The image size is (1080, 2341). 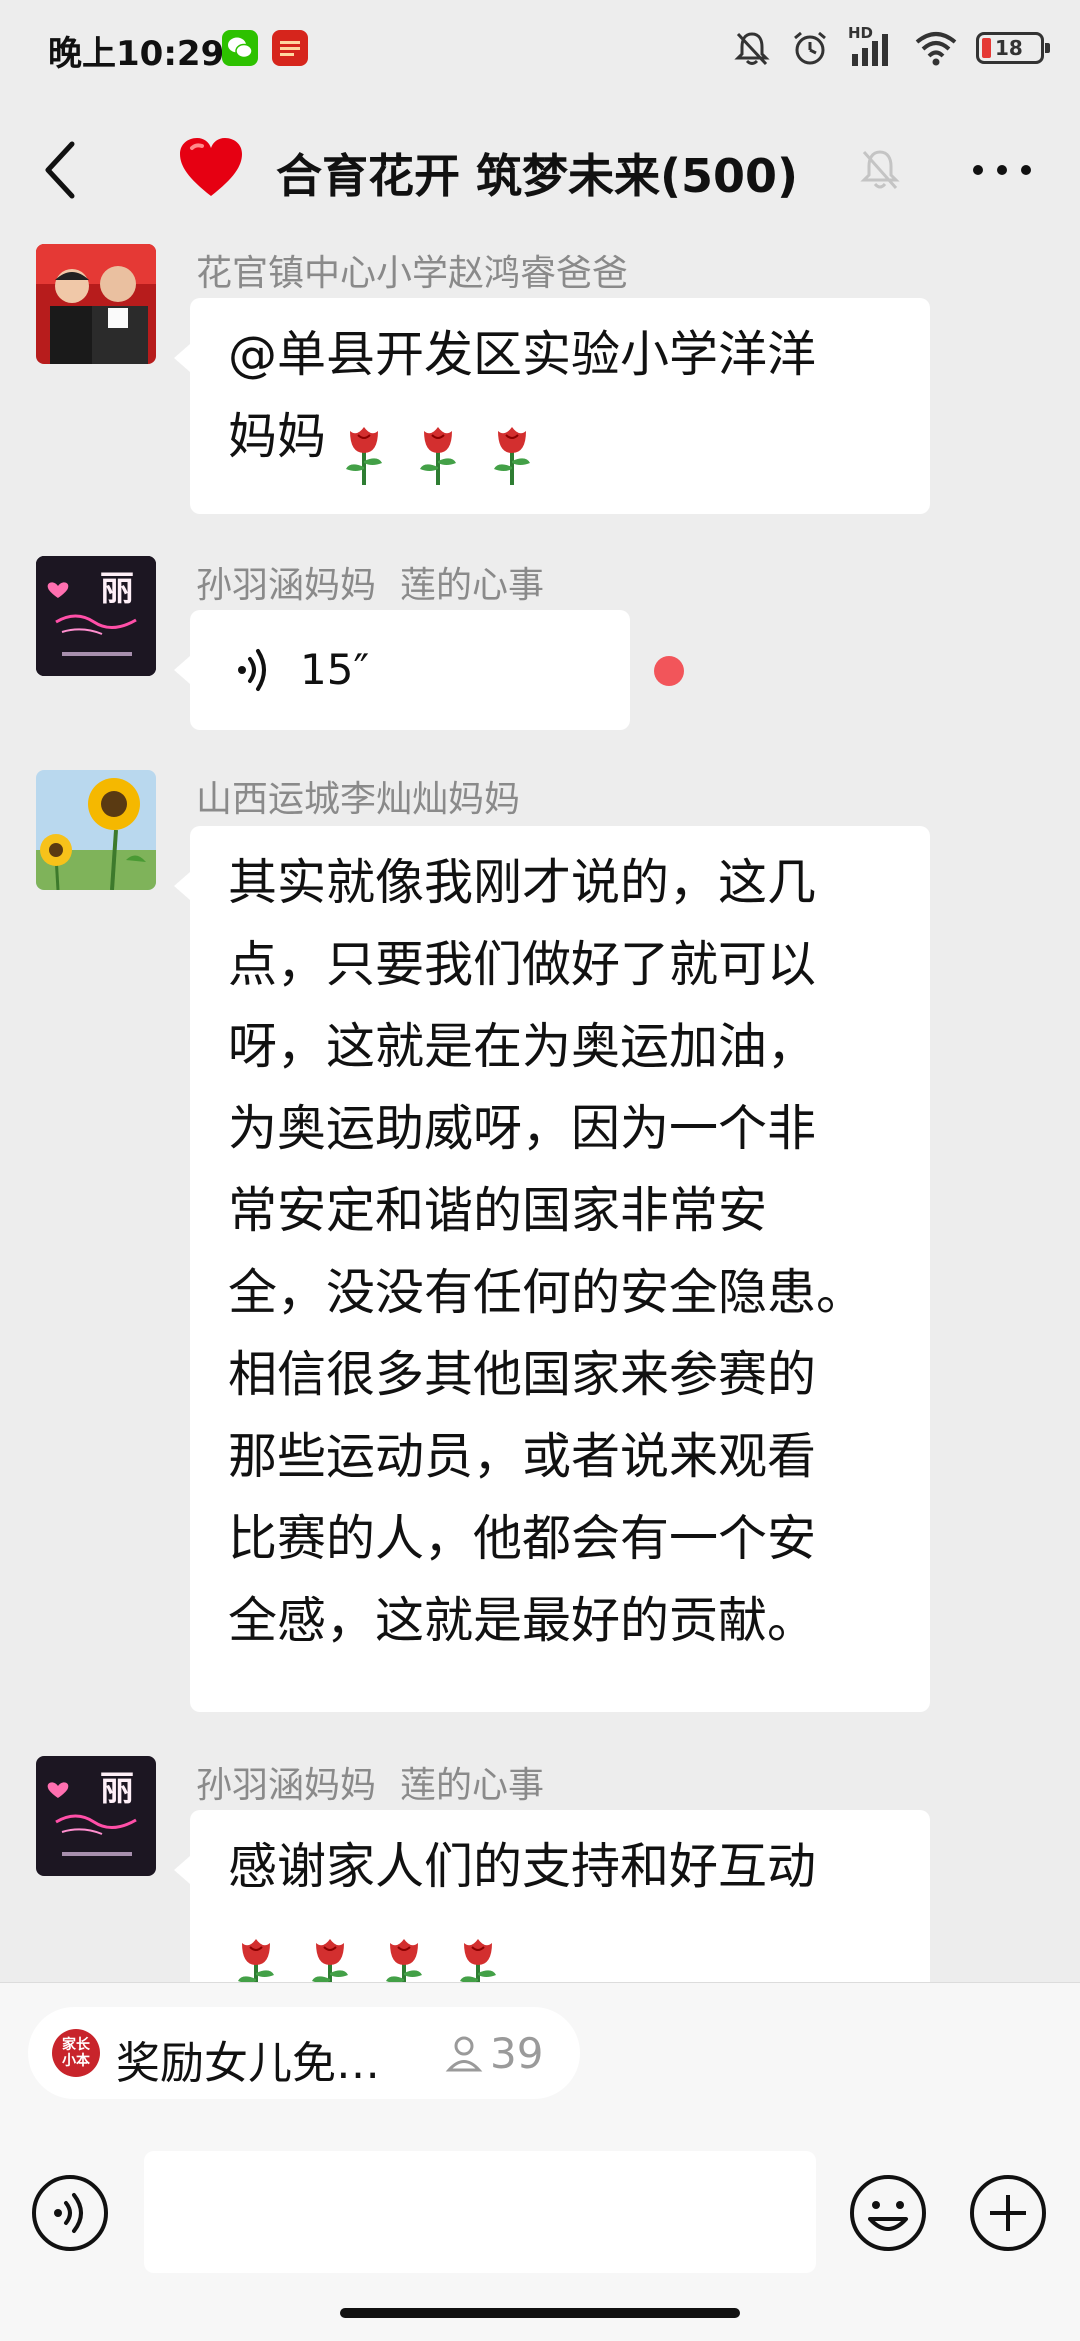 I want to click on mini-app-pill: 家长 小本 奖励女儿免… 39, so click(x=304, y=2053).